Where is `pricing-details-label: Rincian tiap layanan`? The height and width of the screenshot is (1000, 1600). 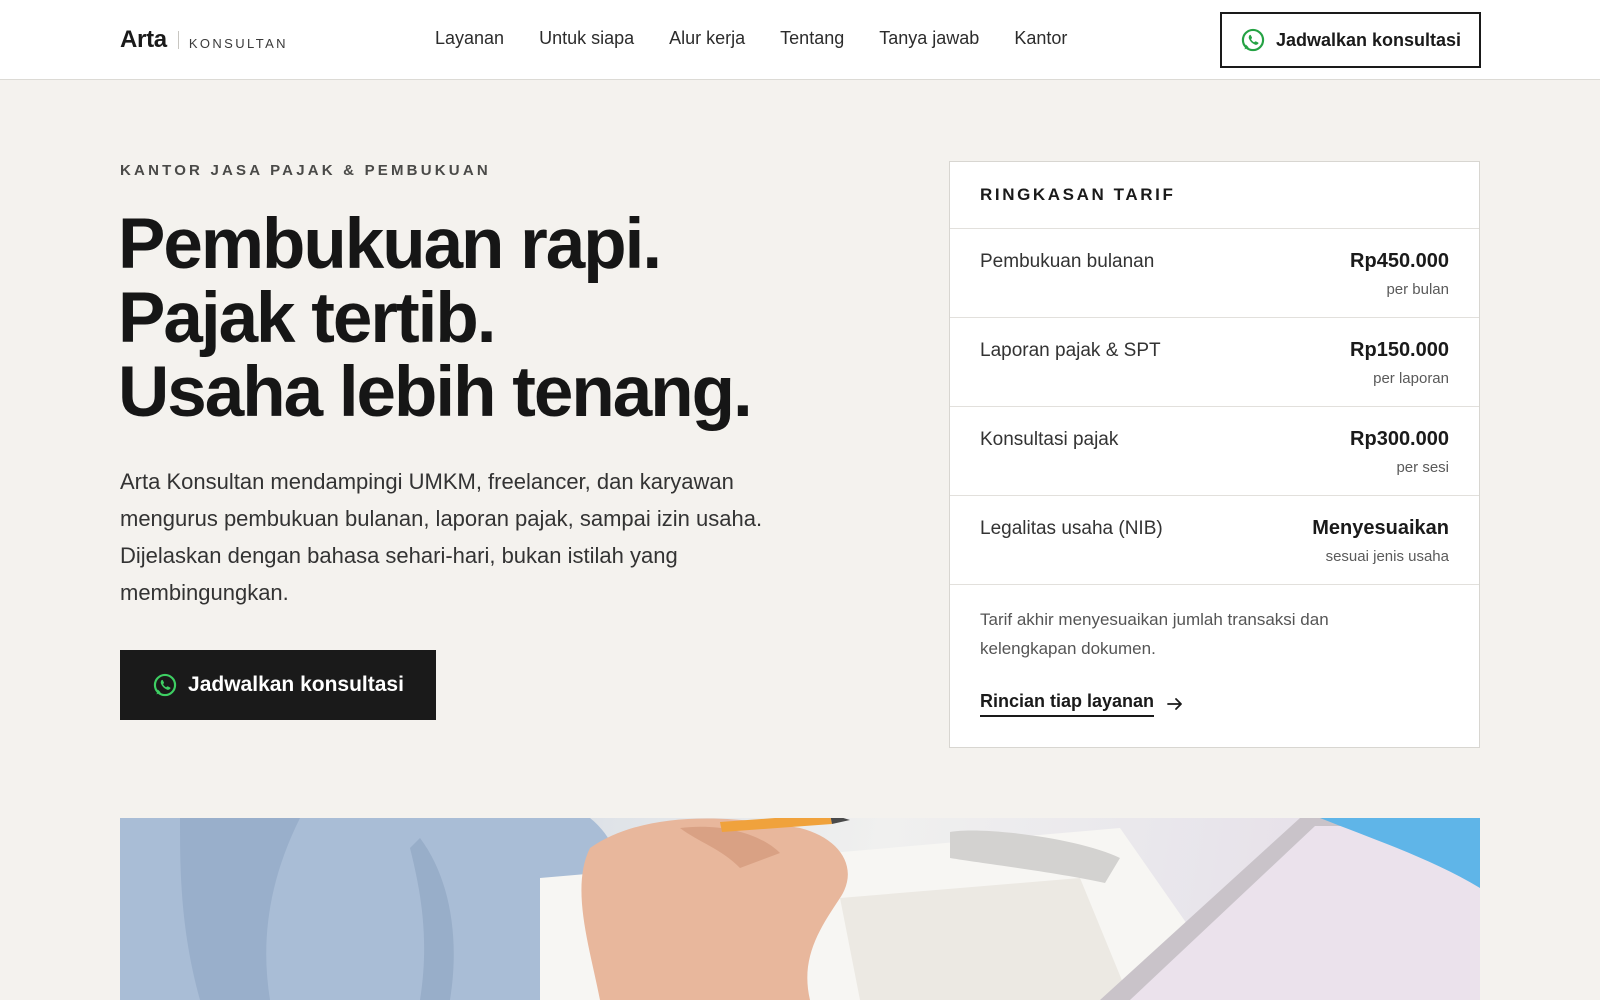 pricing-details-label: Rincian tiap layanan is located at coordinates (1067, 704).